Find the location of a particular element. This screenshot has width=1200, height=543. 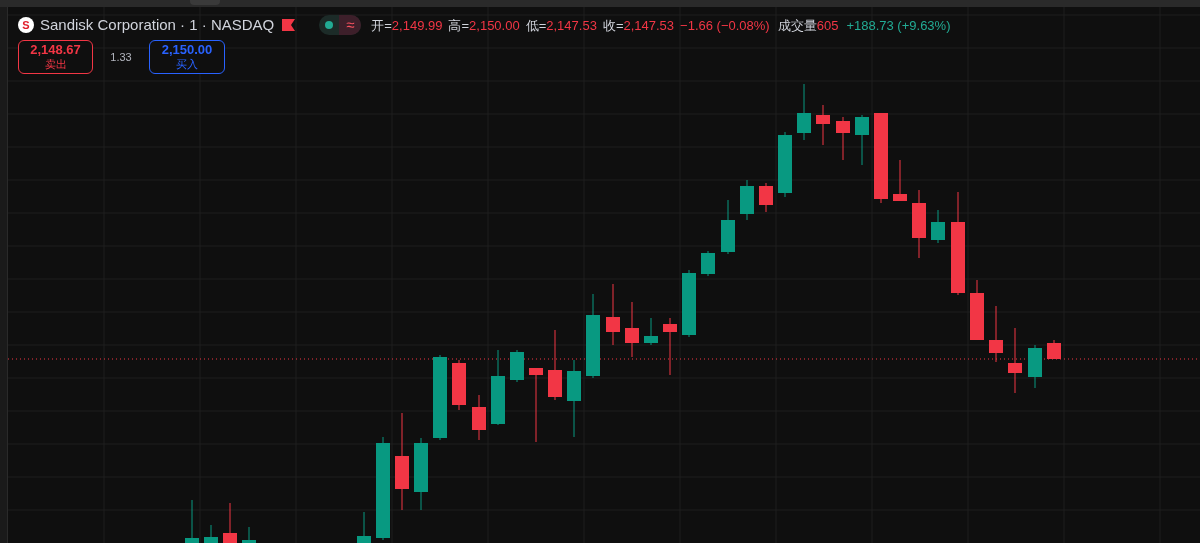

indicator-symbol: ≈ is located at coordinates (350, 25).